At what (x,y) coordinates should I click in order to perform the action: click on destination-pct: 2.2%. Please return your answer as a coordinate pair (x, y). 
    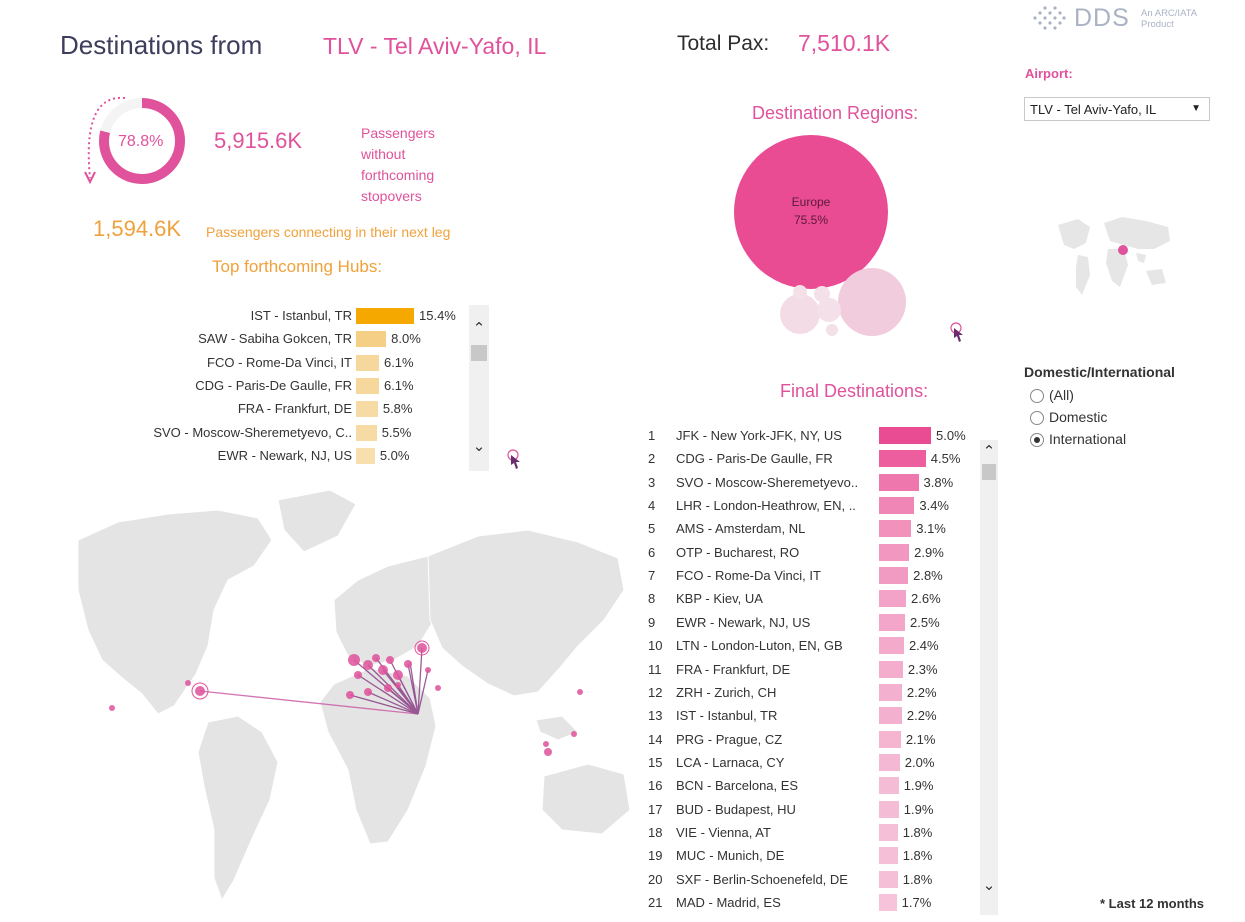
    Looking at the image, I should click on (921, 692).